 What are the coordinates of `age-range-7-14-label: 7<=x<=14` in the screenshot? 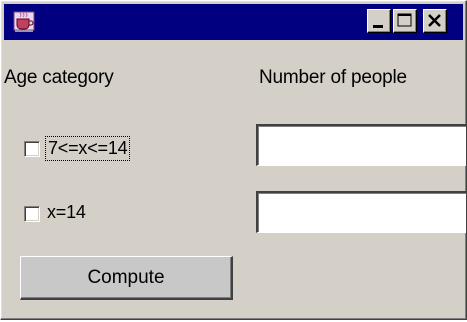 It's located at (88, 148).